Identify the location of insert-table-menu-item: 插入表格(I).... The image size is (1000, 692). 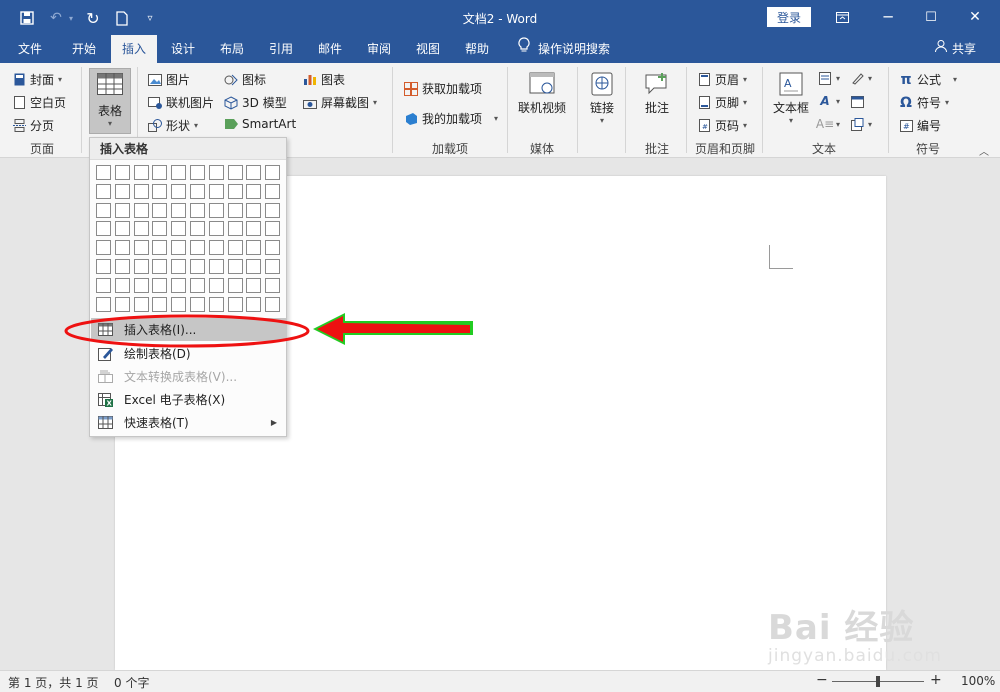
(189, 329).